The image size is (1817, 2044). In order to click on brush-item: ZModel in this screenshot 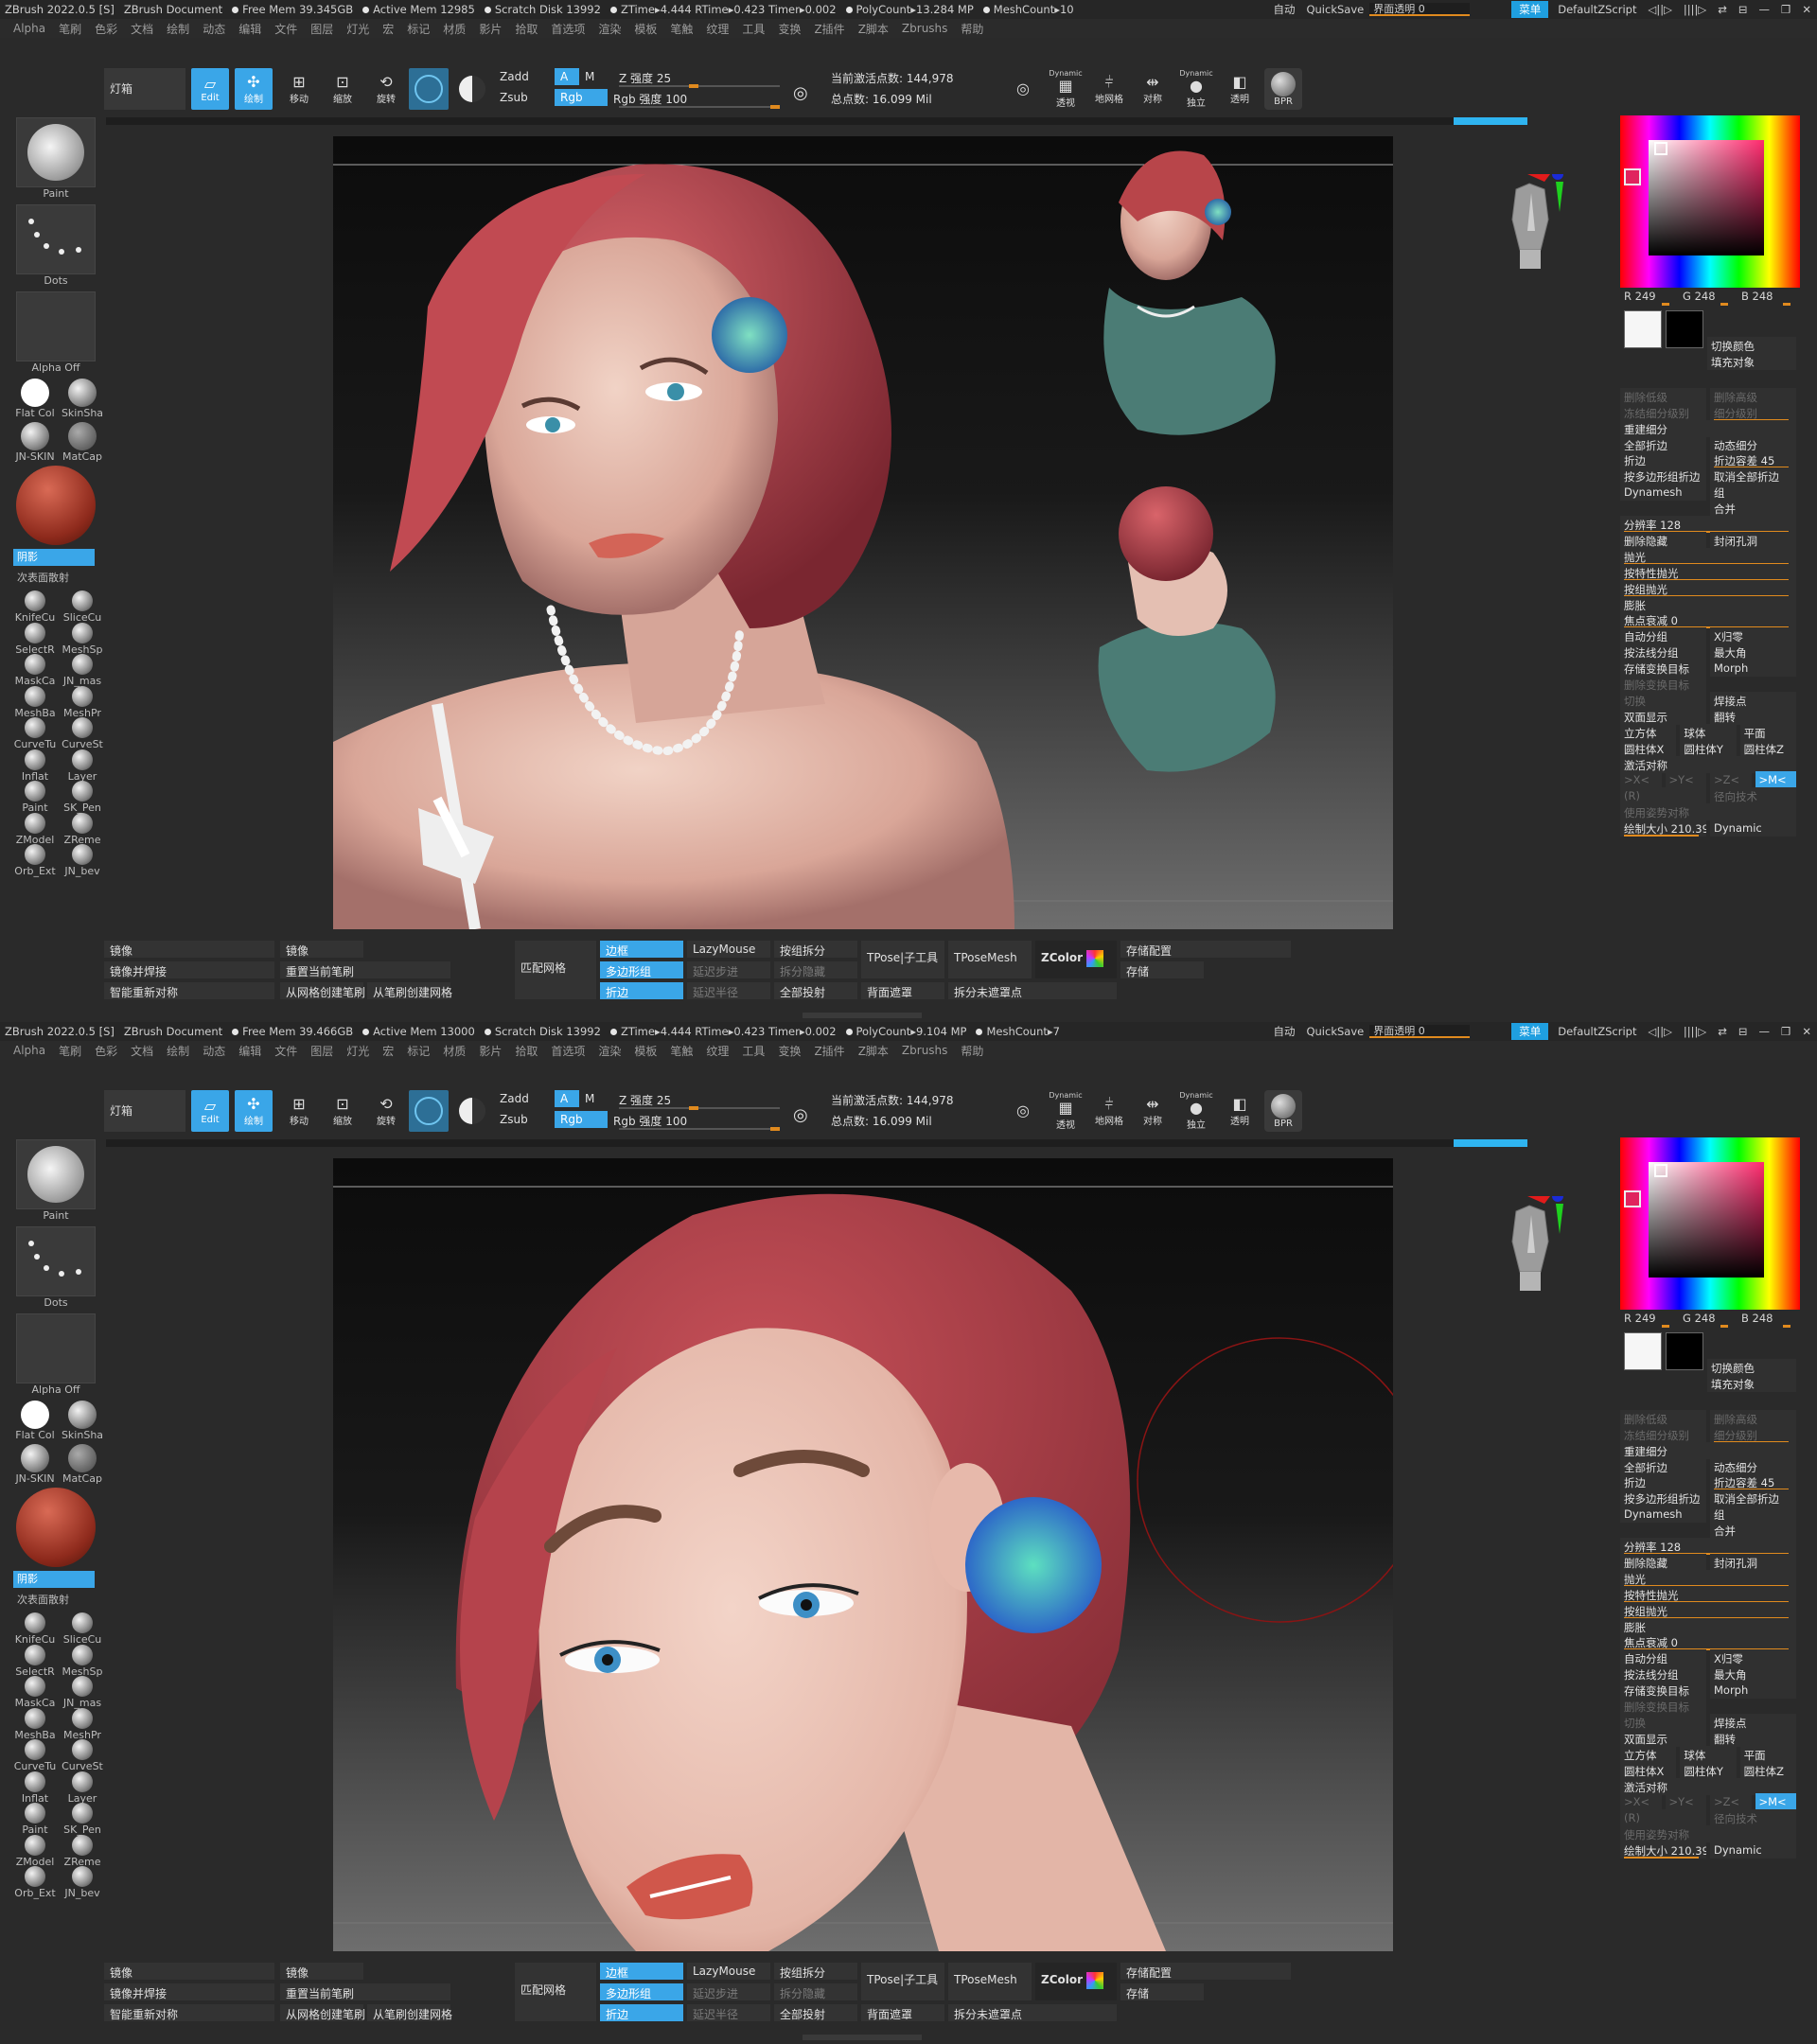, I will do `click(35, 829)`.